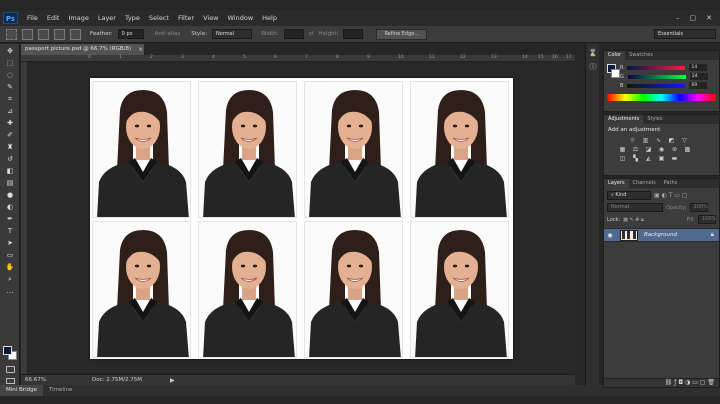 This screenshot has width=720, height=404. What do you see at coordinates (107, 18) in the screenshot?
I see `menu-layer: Layer` at bounding box center [107, 18].